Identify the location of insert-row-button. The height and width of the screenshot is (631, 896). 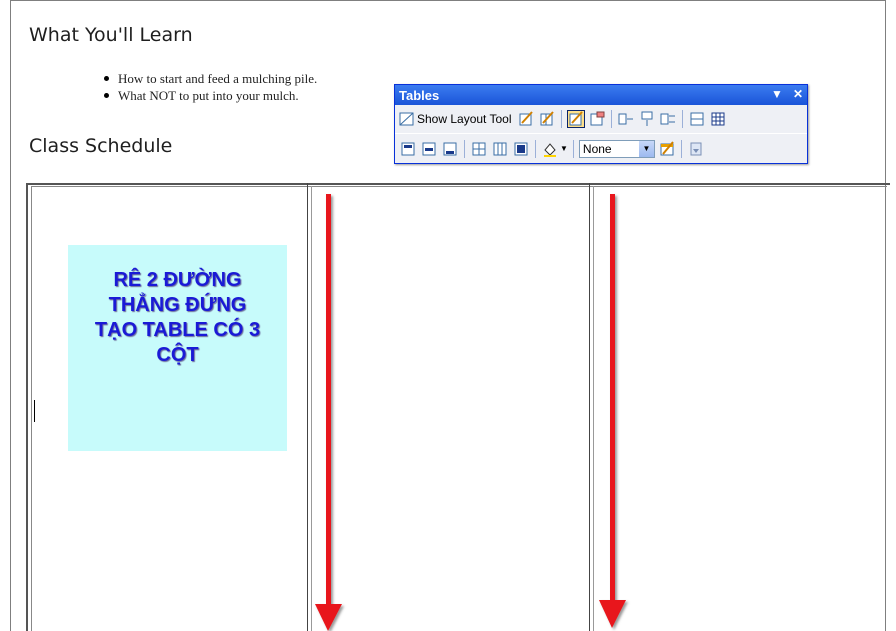
(626, 119).